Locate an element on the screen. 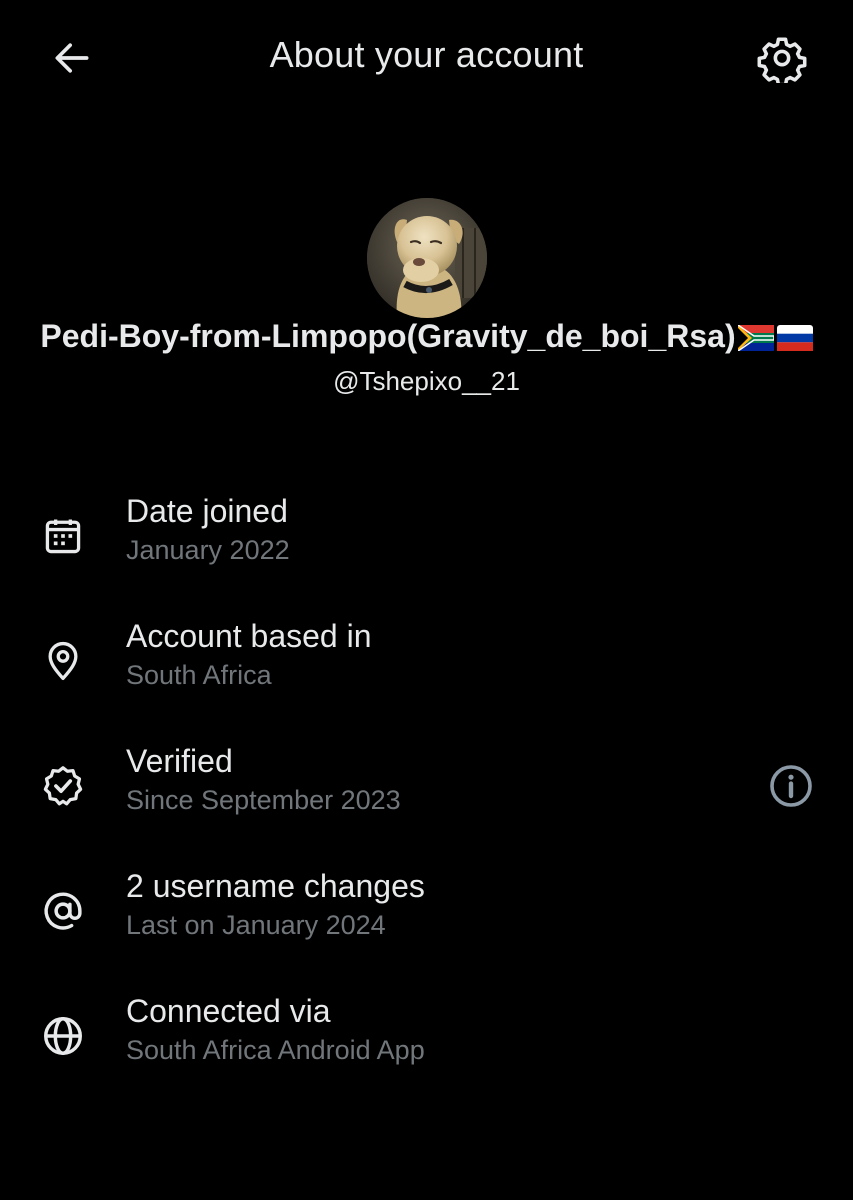 The image size is (853, 1200). avatar is located at coordinates (427, 258).